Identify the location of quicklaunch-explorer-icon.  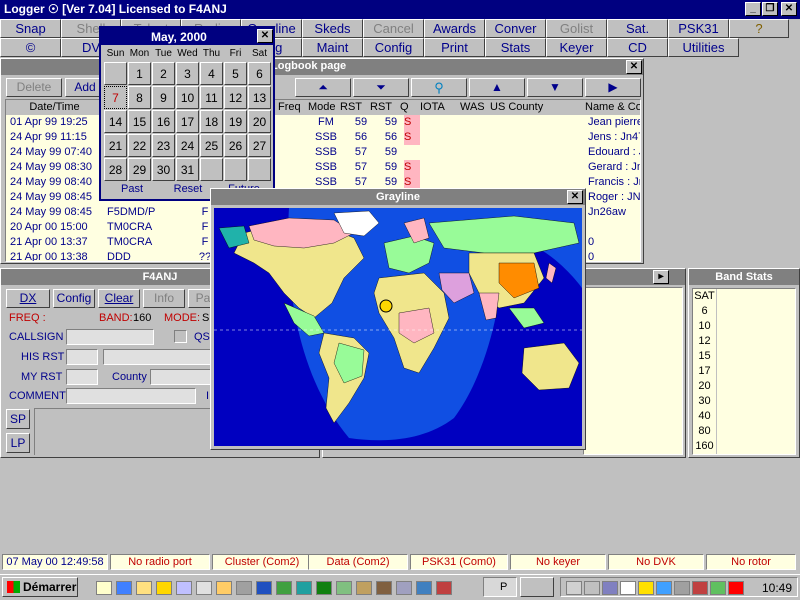
(224, 588).